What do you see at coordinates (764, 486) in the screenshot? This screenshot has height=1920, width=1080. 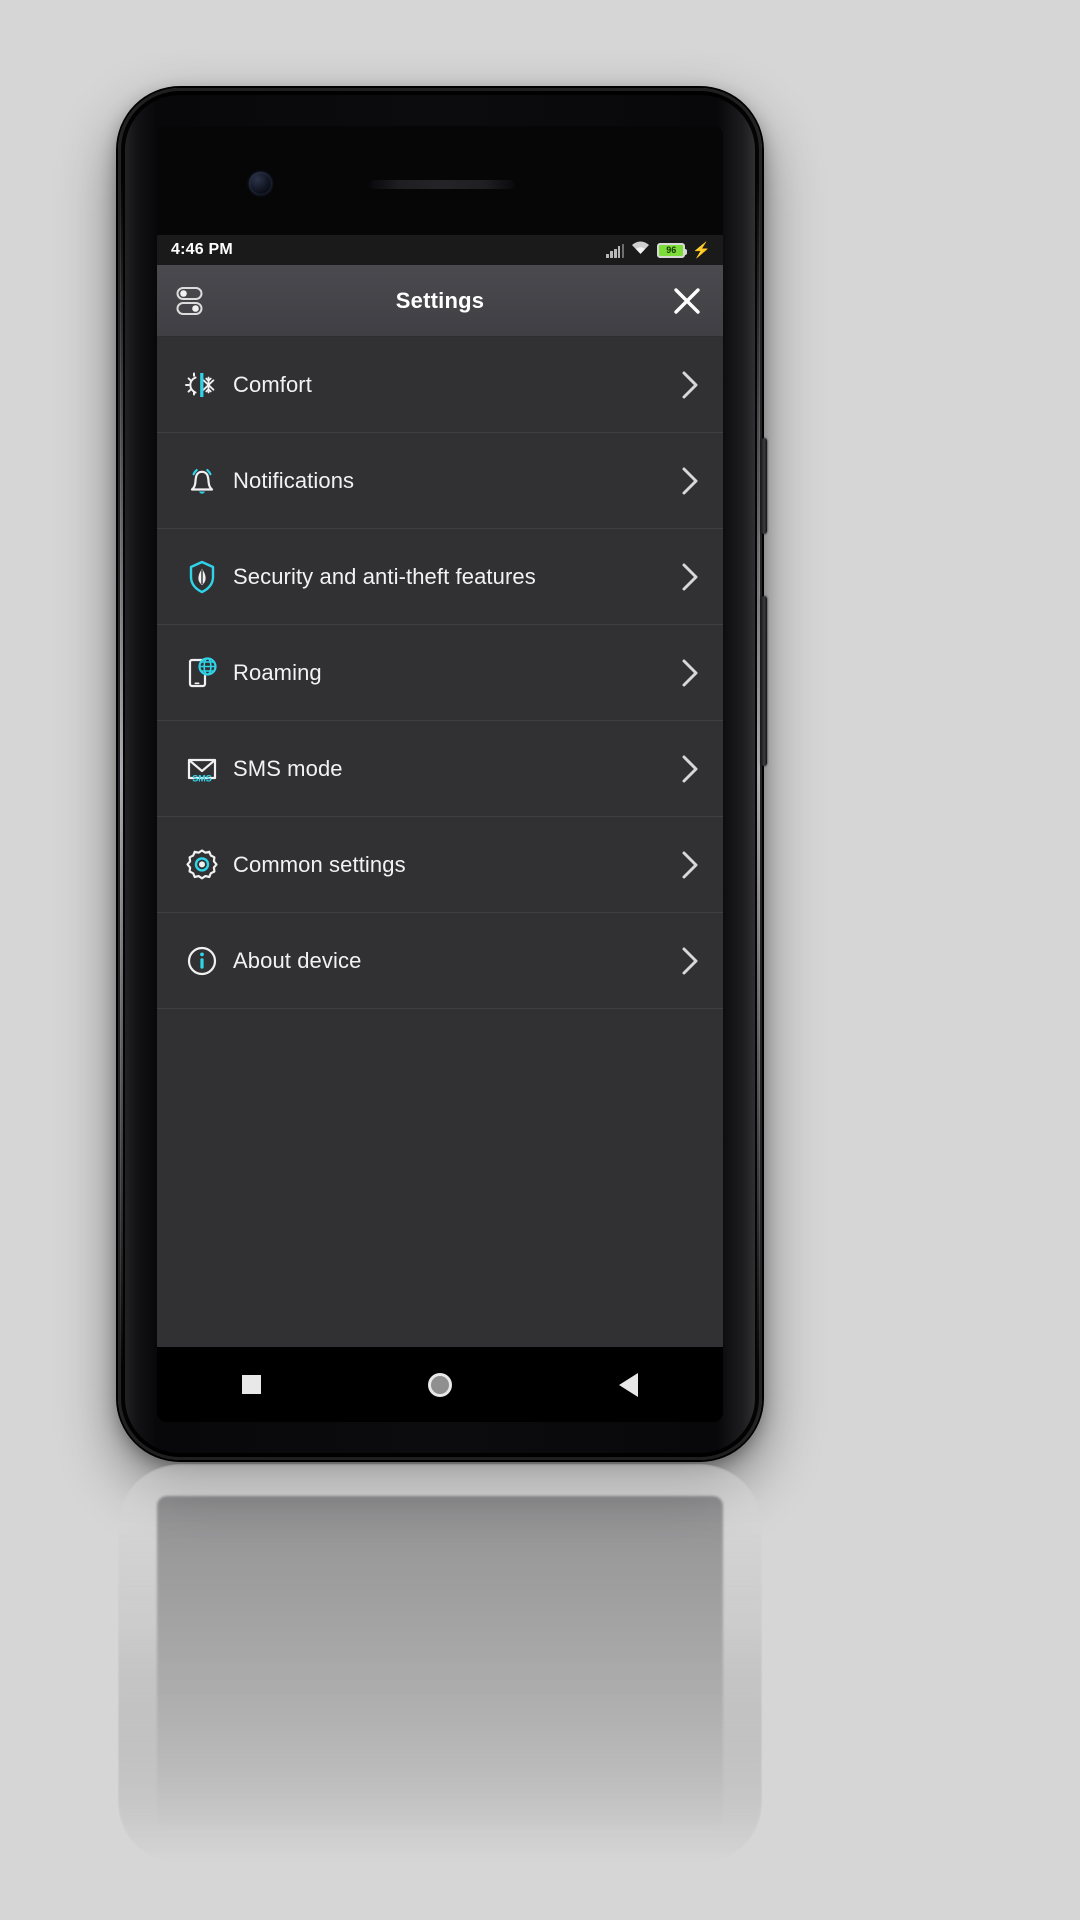 I see `volume-button` at bounding box center [764, 486].